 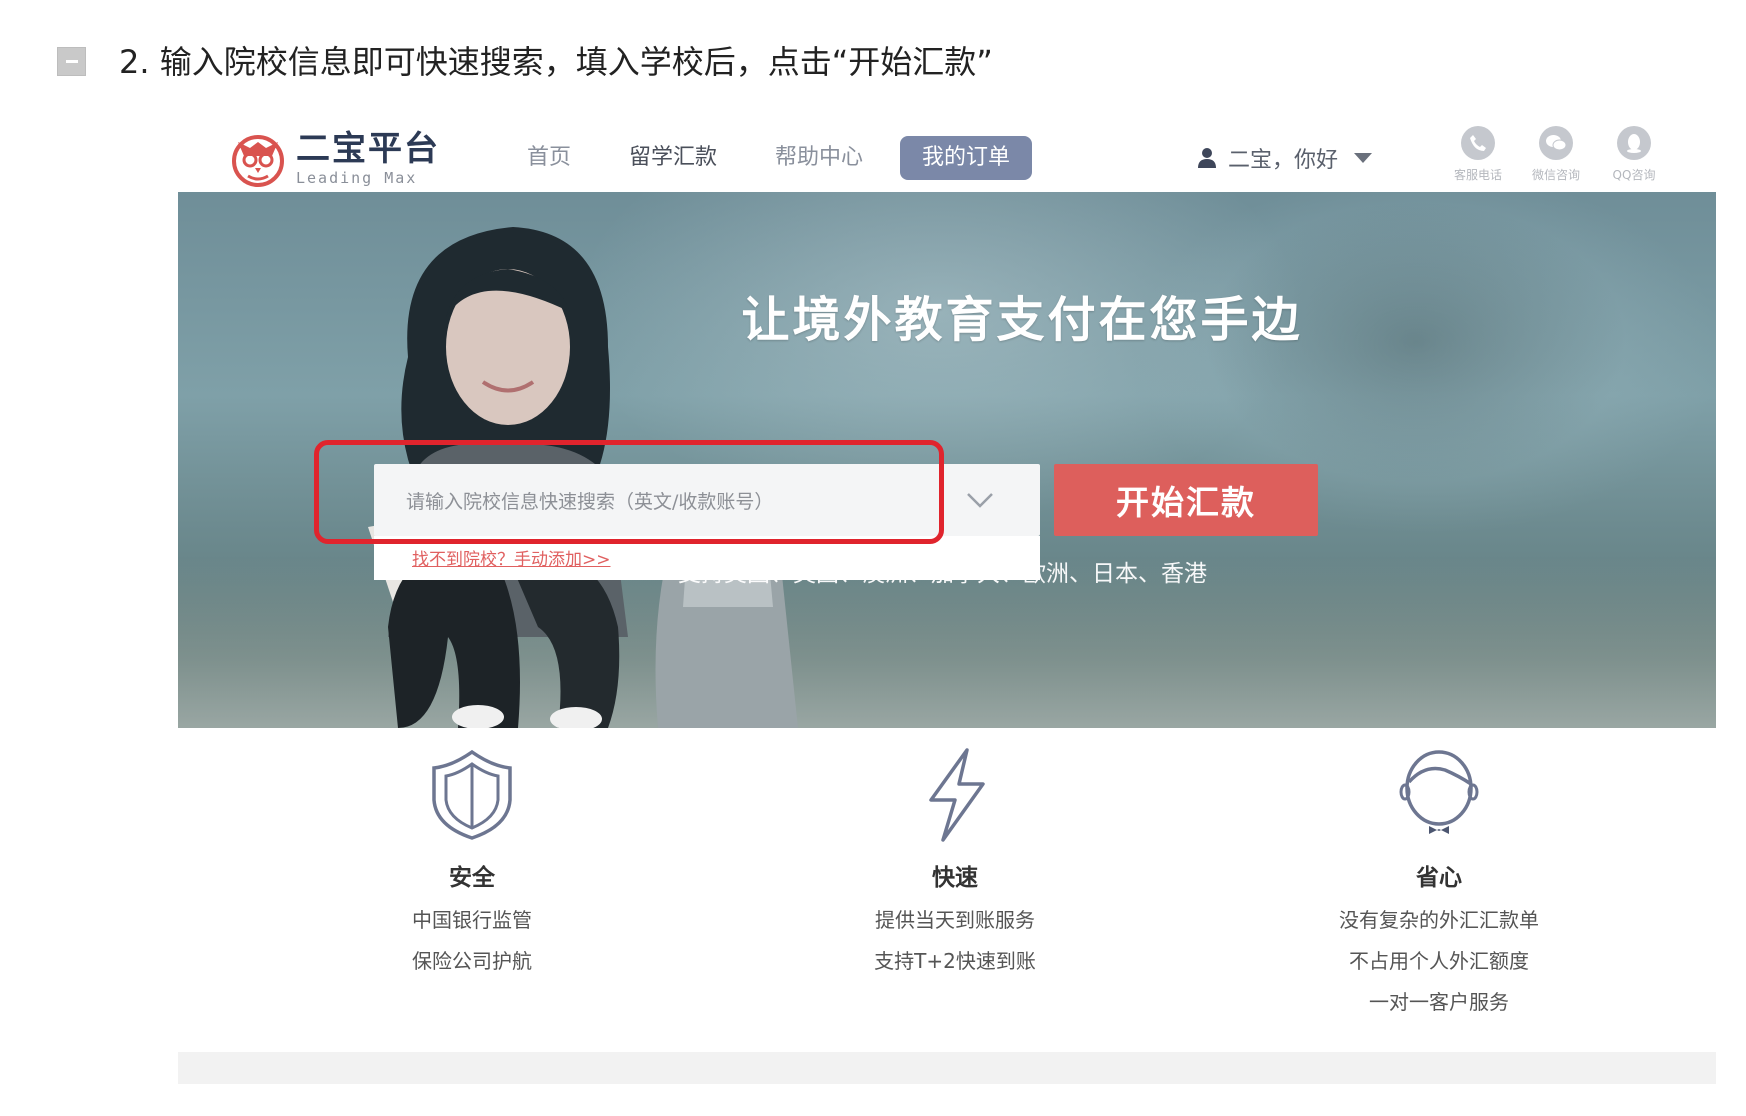 What do you see at coordinates (1555, 175) in the screenshot?
I see `contact-label: 微信咨询` at bounding box center [1555, 175].